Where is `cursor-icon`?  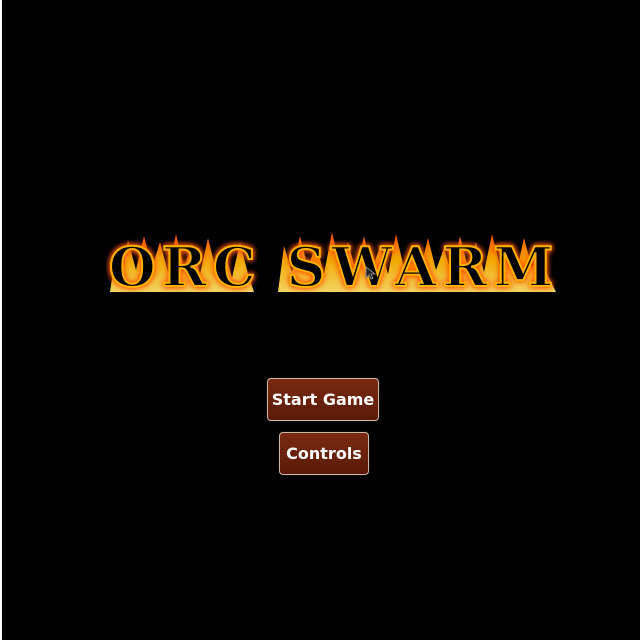
cursor-icon is located at coordinates (371, 273).